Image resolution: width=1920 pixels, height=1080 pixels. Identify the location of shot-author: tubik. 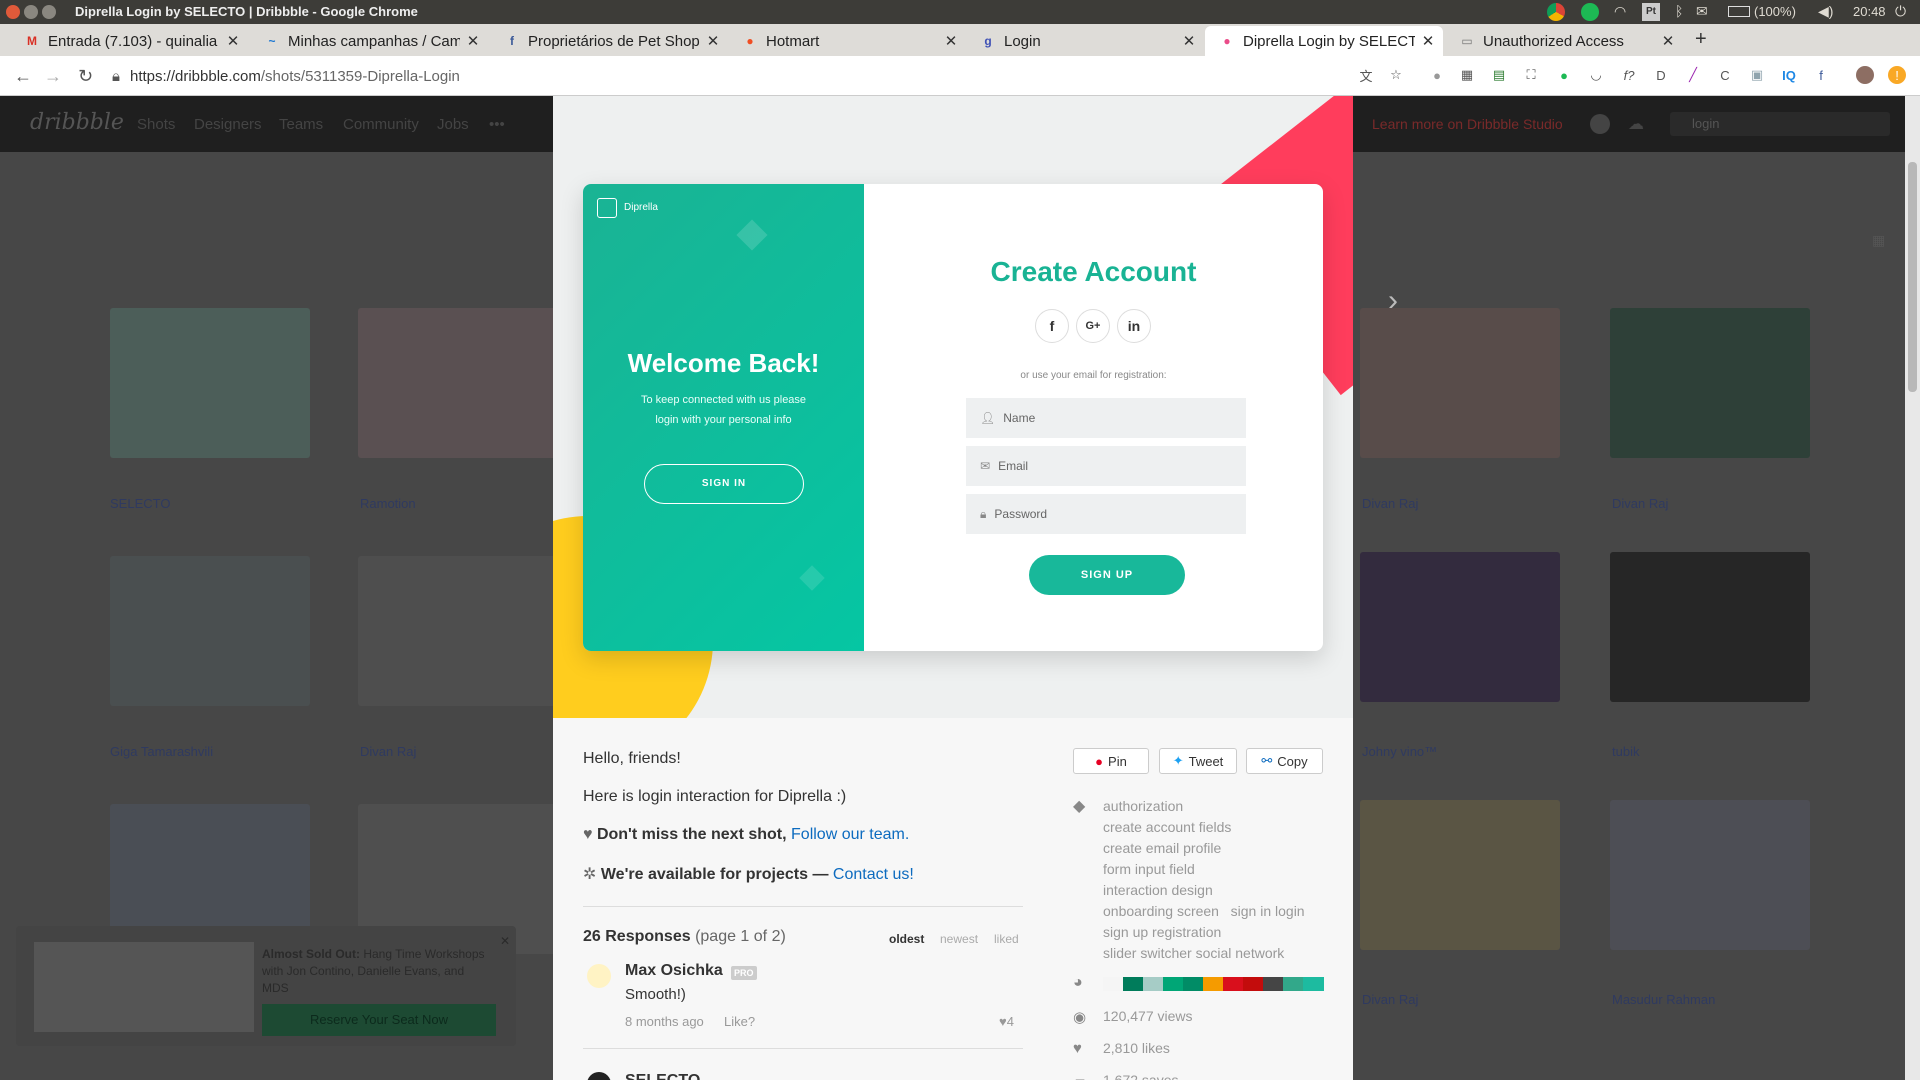
(1625, 751).